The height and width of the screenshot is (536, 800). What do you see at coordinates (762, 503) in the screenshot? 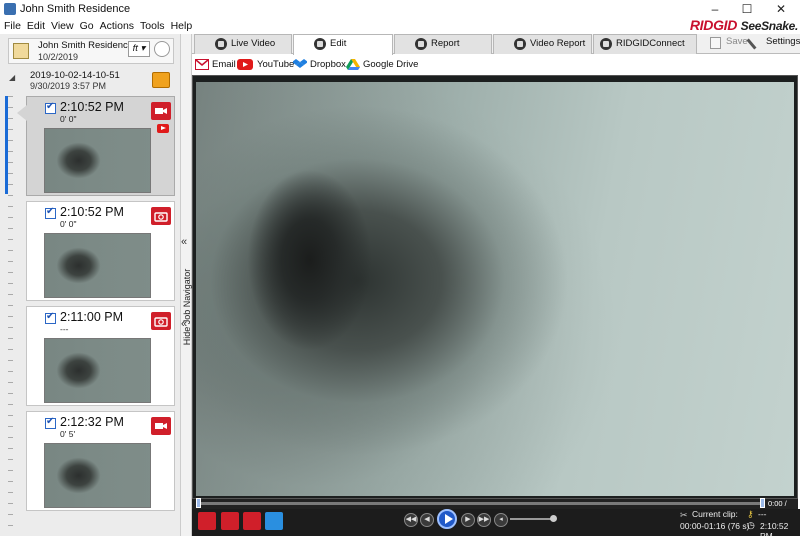
I see `timeline-end-handle` at bounding box center [762, 503].